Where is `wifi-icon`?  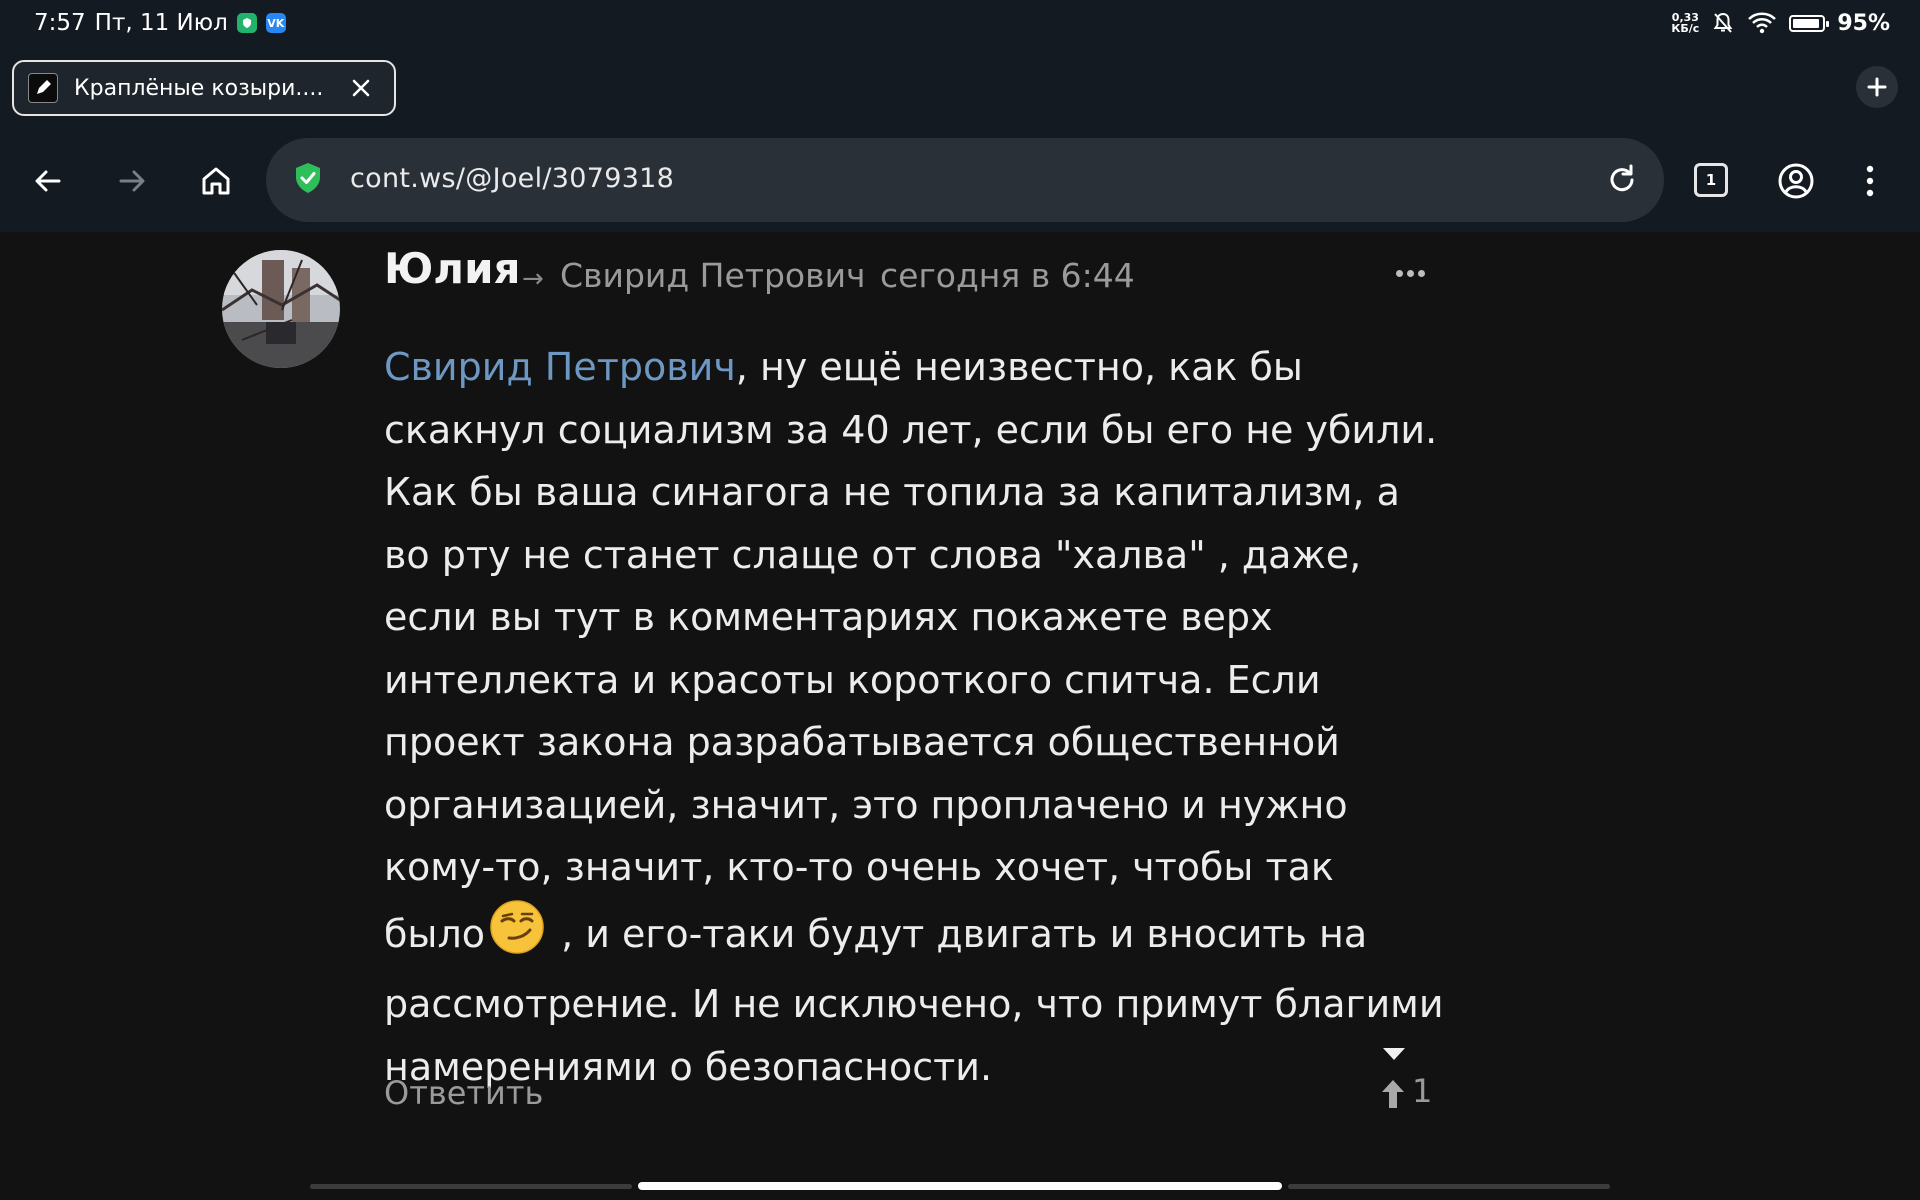 wifi-icon is located at coordinates (1762, 23).